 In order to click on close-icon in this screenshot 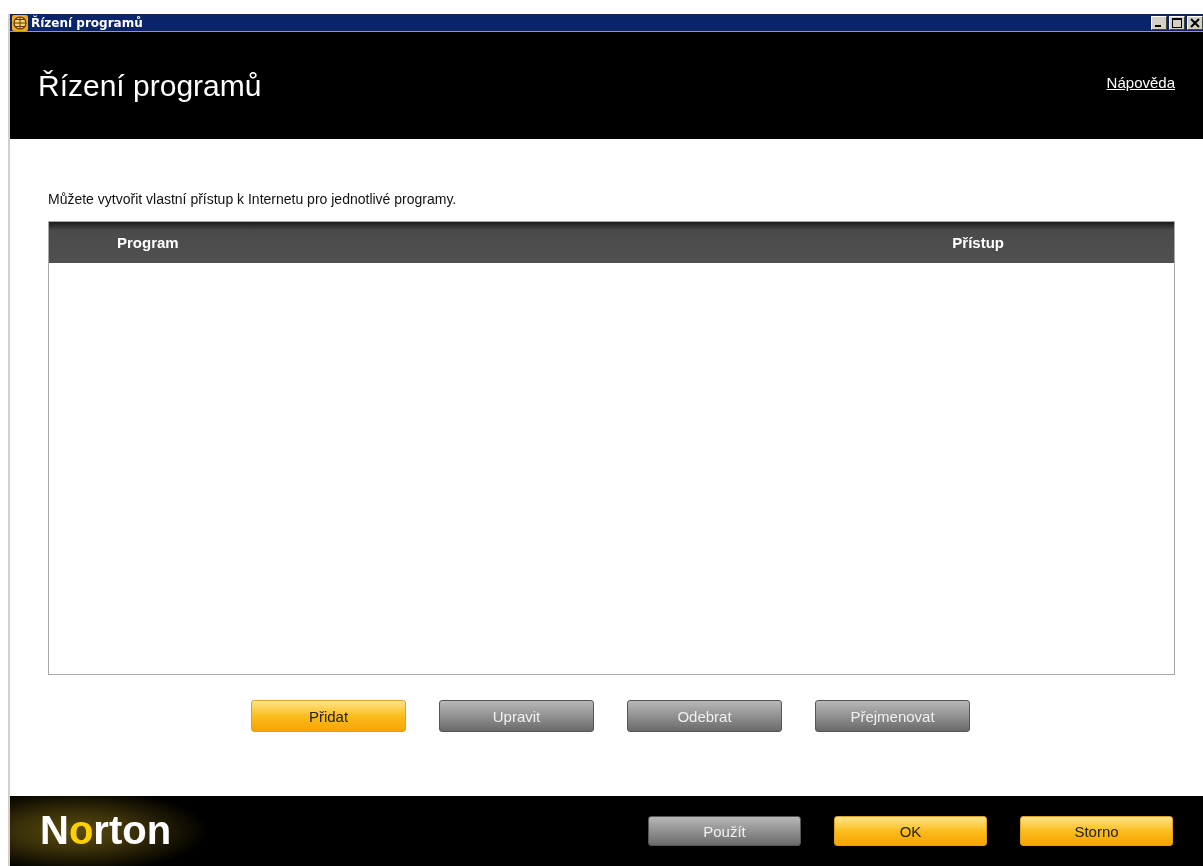, I will do `click(1195, 22)`.